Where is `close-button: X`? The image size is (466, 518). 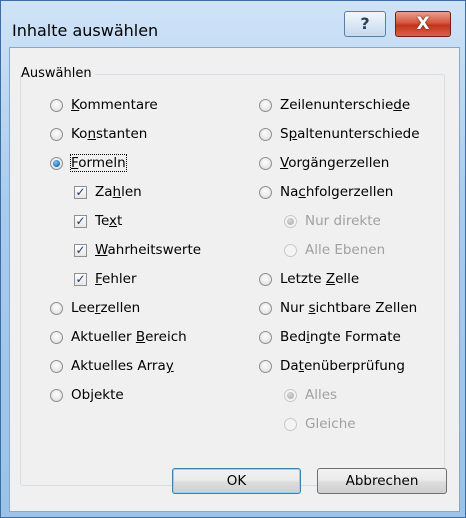
close-button: X is located at coordinates (423, 24).